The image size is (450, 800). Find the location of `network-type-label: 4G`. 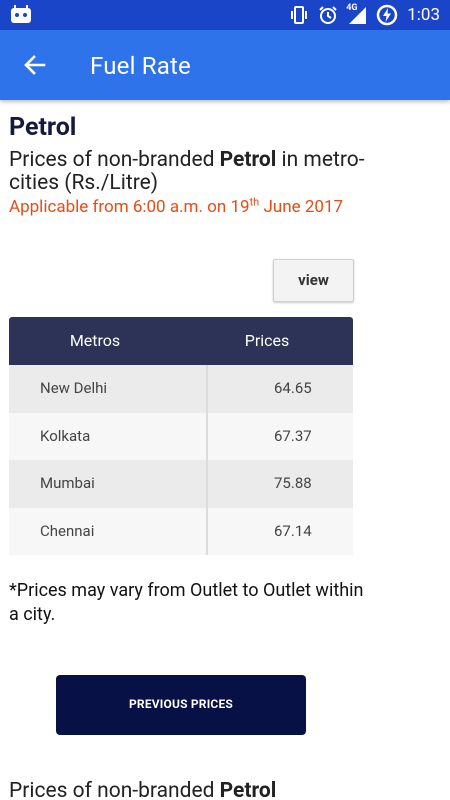

network-type-label: 4G is located at coordinates (352, 8).